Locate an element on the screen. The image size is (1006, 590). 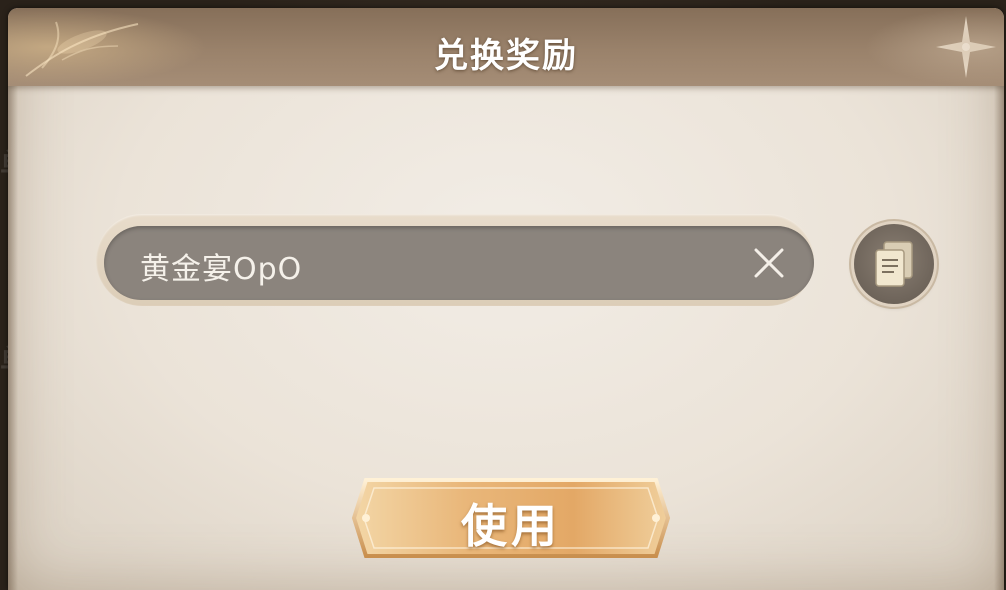
paste-code-button is located at coordinates (894, 264).